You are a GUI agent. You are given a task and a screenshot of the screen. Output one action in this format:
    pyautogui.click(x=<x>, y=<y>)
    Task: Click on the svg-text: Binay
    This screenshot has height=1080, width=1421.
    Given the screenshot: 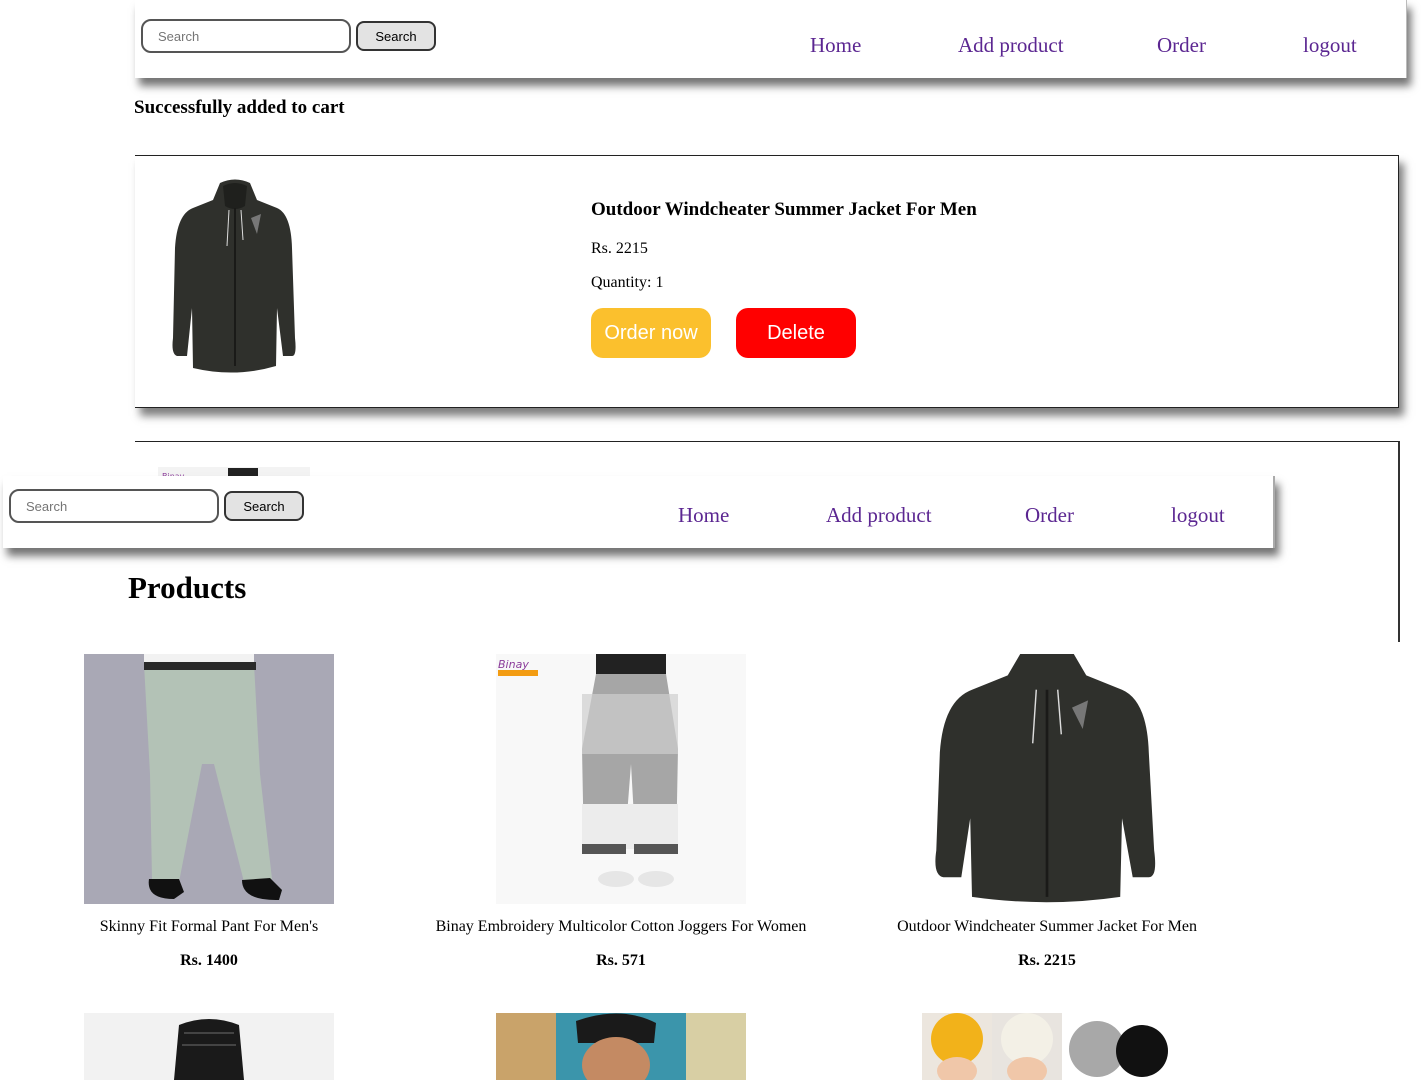 What is the action you would take?
    pyautogui.click(x=513, y=664)
    